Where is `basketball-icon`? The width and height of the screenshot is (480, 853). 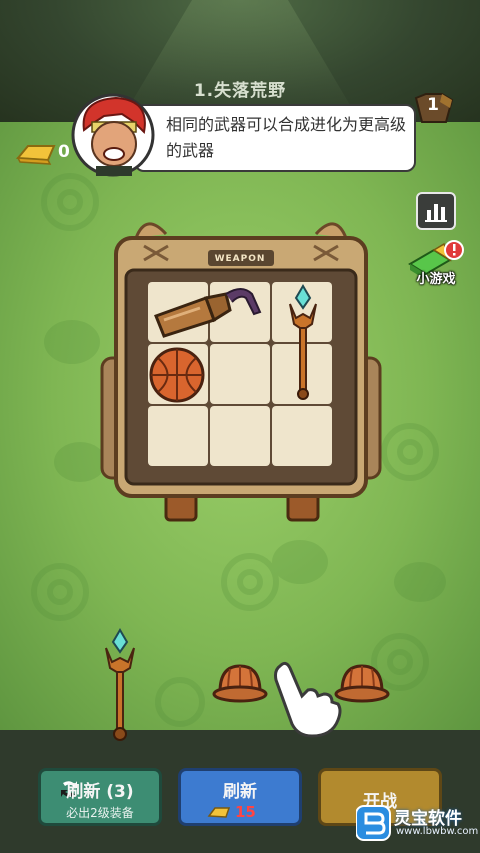
basketball-icon is located at coordinates (177, 375).